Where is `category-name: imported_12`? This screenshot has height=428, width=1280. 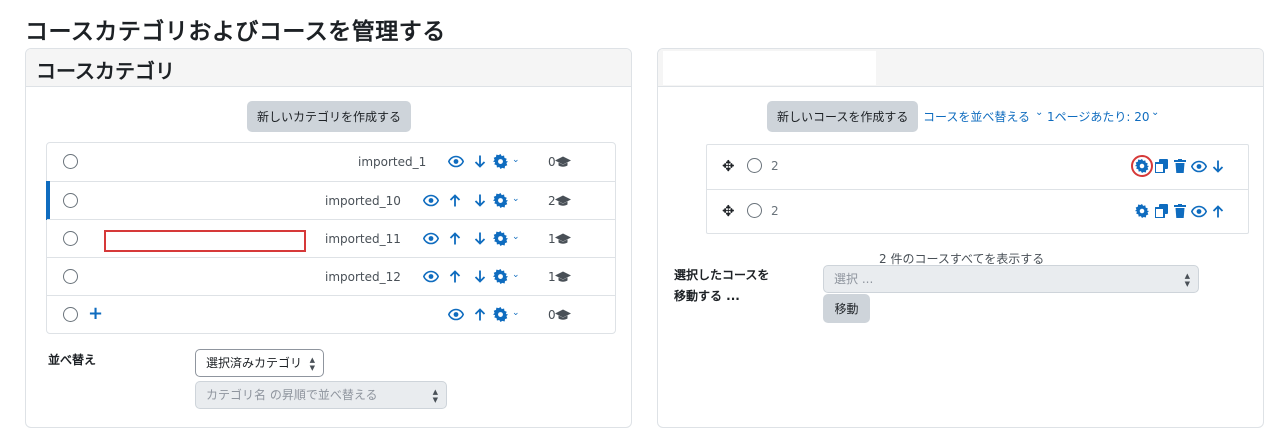
category-name: imported_12 is located at coordinates (363, 277).